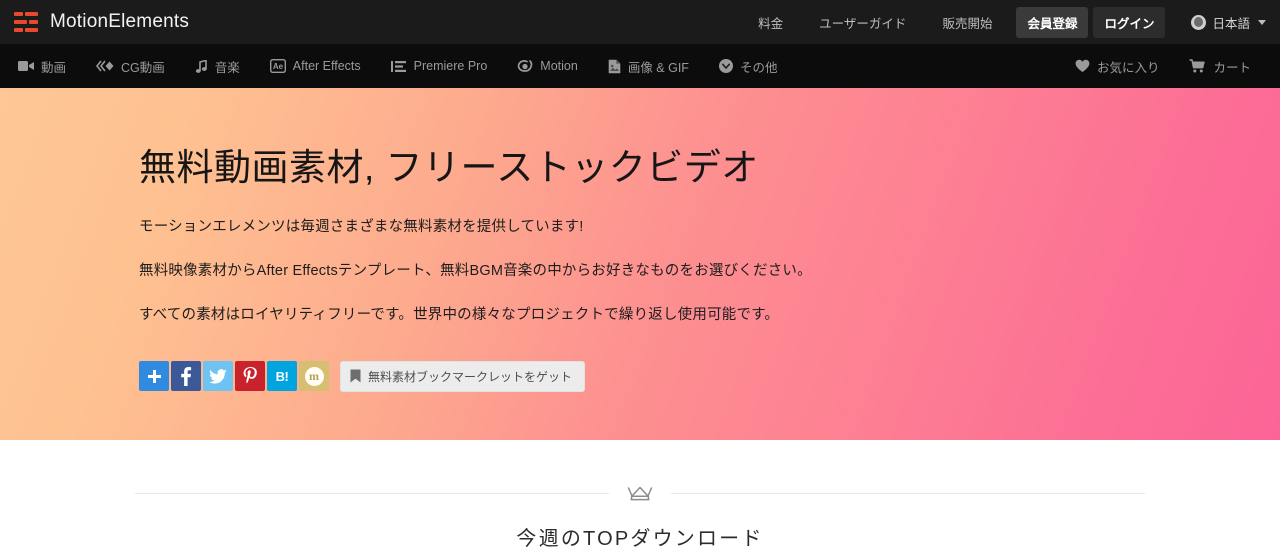  Describe the element at coordinates (186, 376) in the screenshot. I see `share-facebook-button` at that location.